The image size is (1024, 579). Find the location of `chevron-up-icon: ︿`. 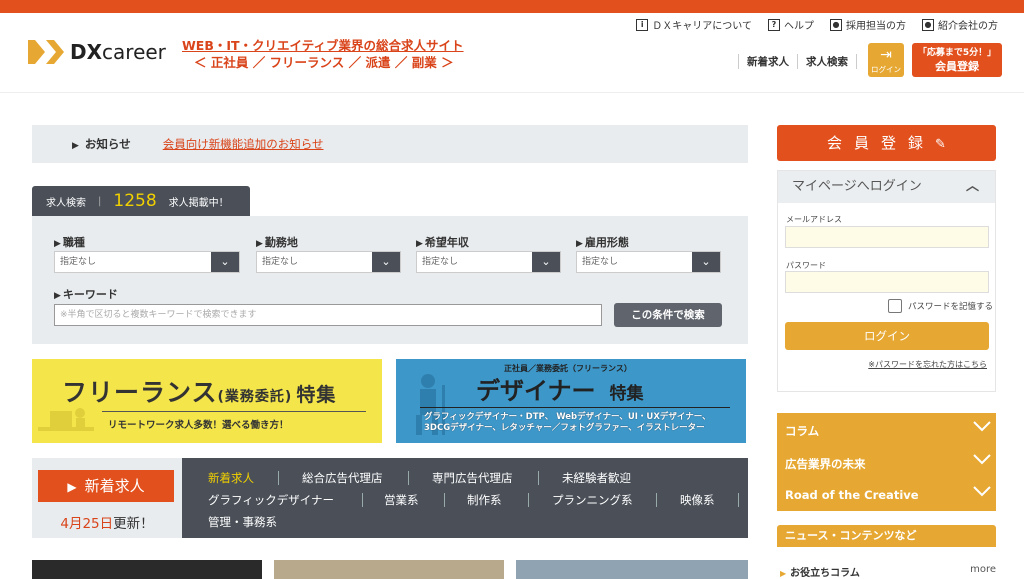

chevron-up-icon: ︿ is located at coordinates (972, 186).